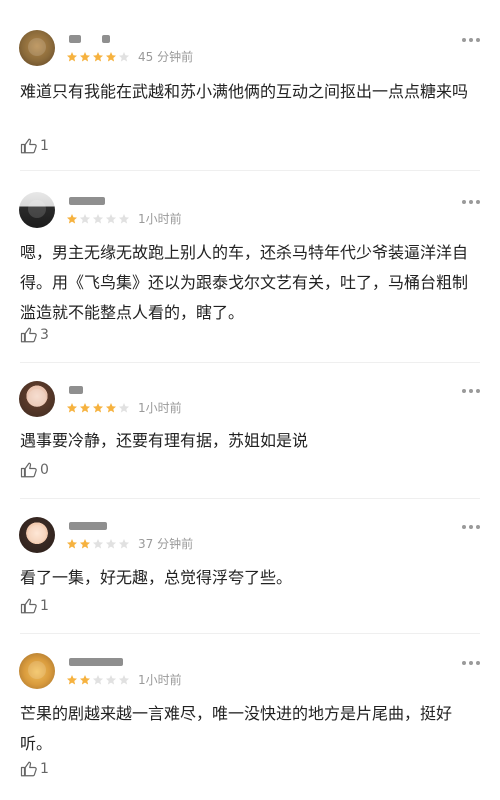  What do you see at coordinates (164, 440) in the screenshot?
I see `comment-text: 遇事要冷静，还要有理有据，苏姐如是说` at bounding box center [164, 440].